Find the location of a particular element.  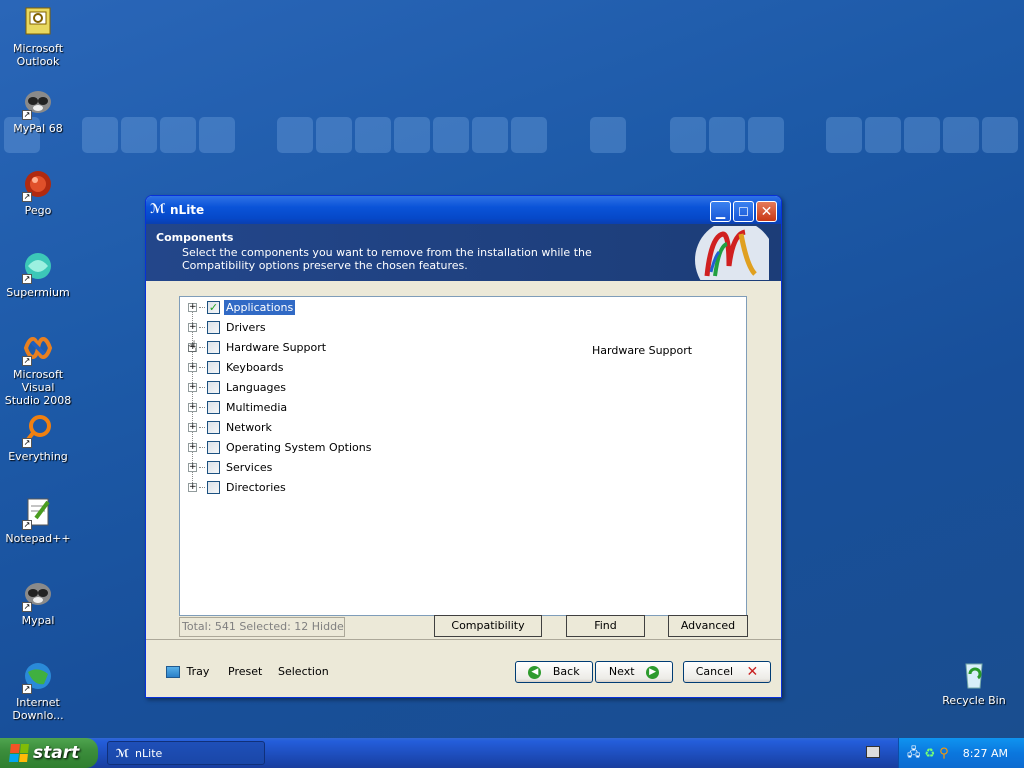

desktop-icon-visual-studio: ↗ Microsoft Visual Studio 2008 is located at coordinates (39, 369).